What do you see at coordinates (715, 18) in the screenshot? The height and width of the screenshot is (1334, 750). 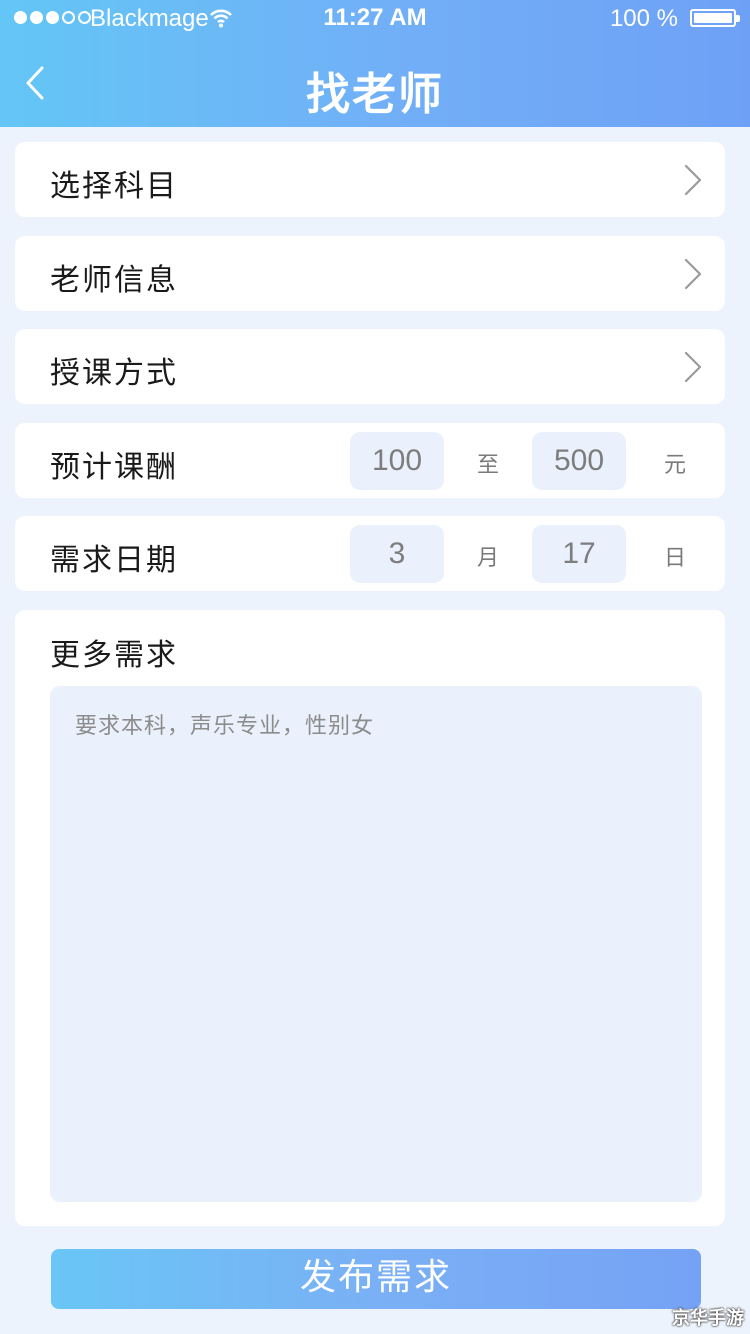 I see `battery-icon` at bounding box center [715, 18].